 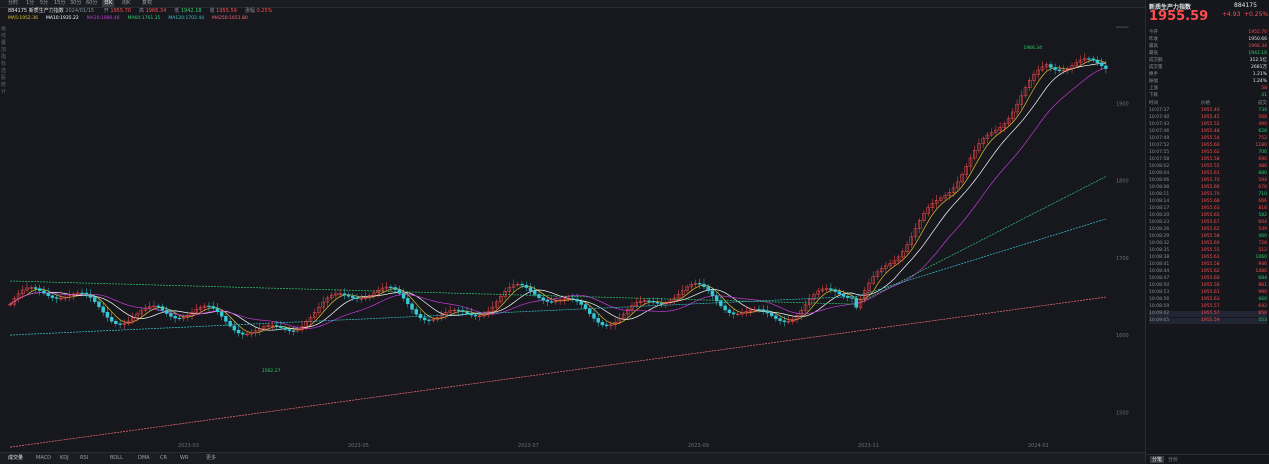 What do you see at coordinates (3, 36) in the screenshot?
I see `line-tool-button: 线` at bounding box center [3, 36].